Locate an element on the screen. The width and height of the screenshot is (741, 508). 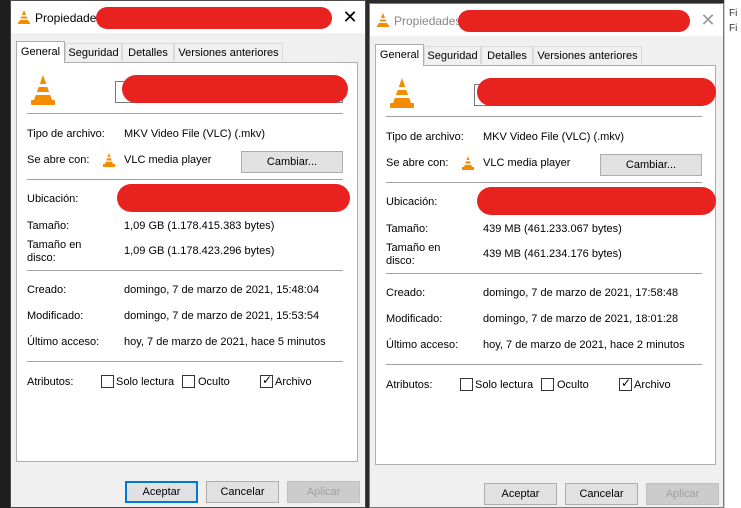
created-value: domingo, 7 de marzo de 2021, 17:58:48 is located at coordinates (581, 293).